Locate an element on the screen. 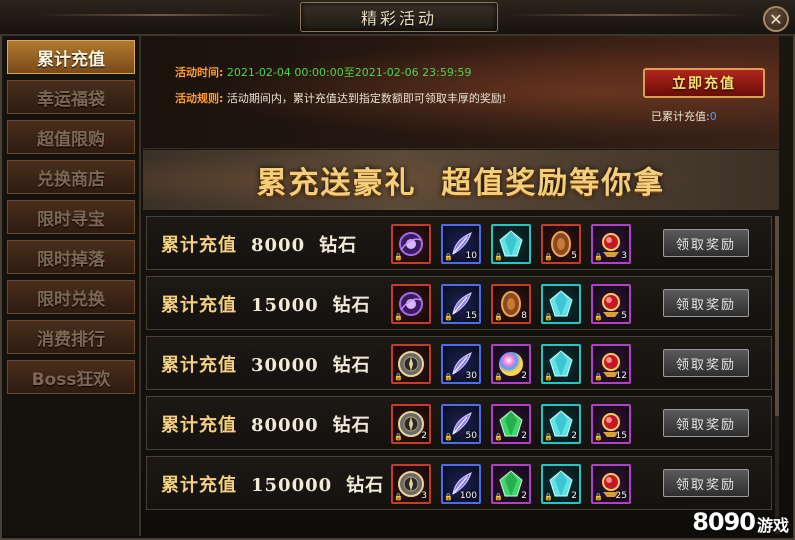  site-watermark: 8090 游戏 is located at coordinates (740, 522).